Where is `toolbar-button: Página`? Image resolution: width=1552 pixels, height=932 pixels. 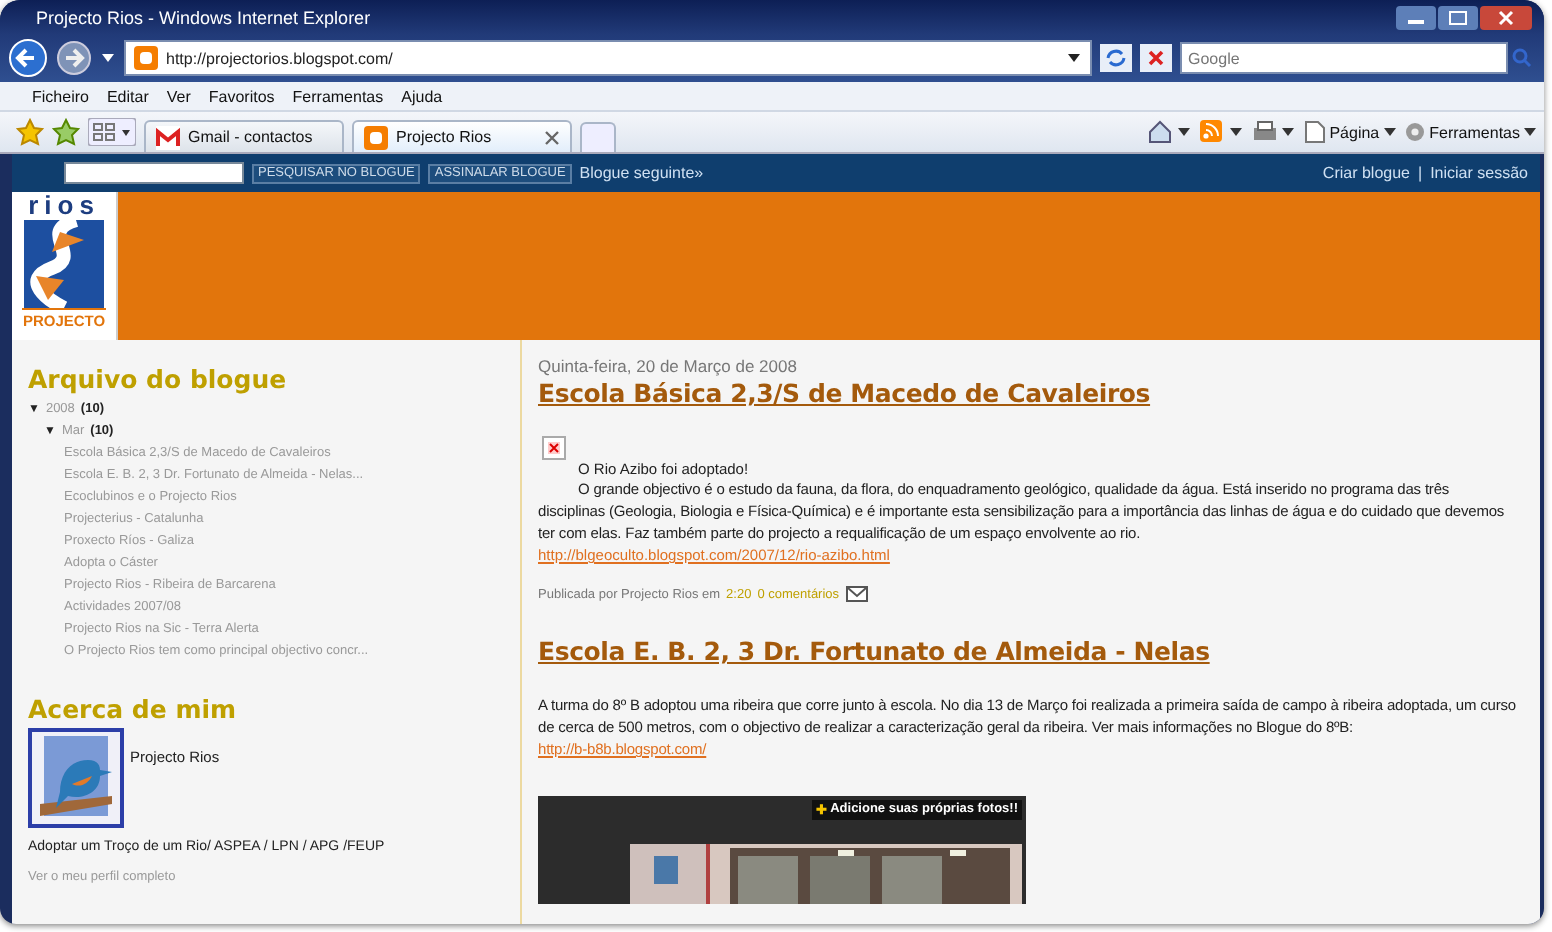 toolbar-button: Página is located at coordinates (1349, 132).